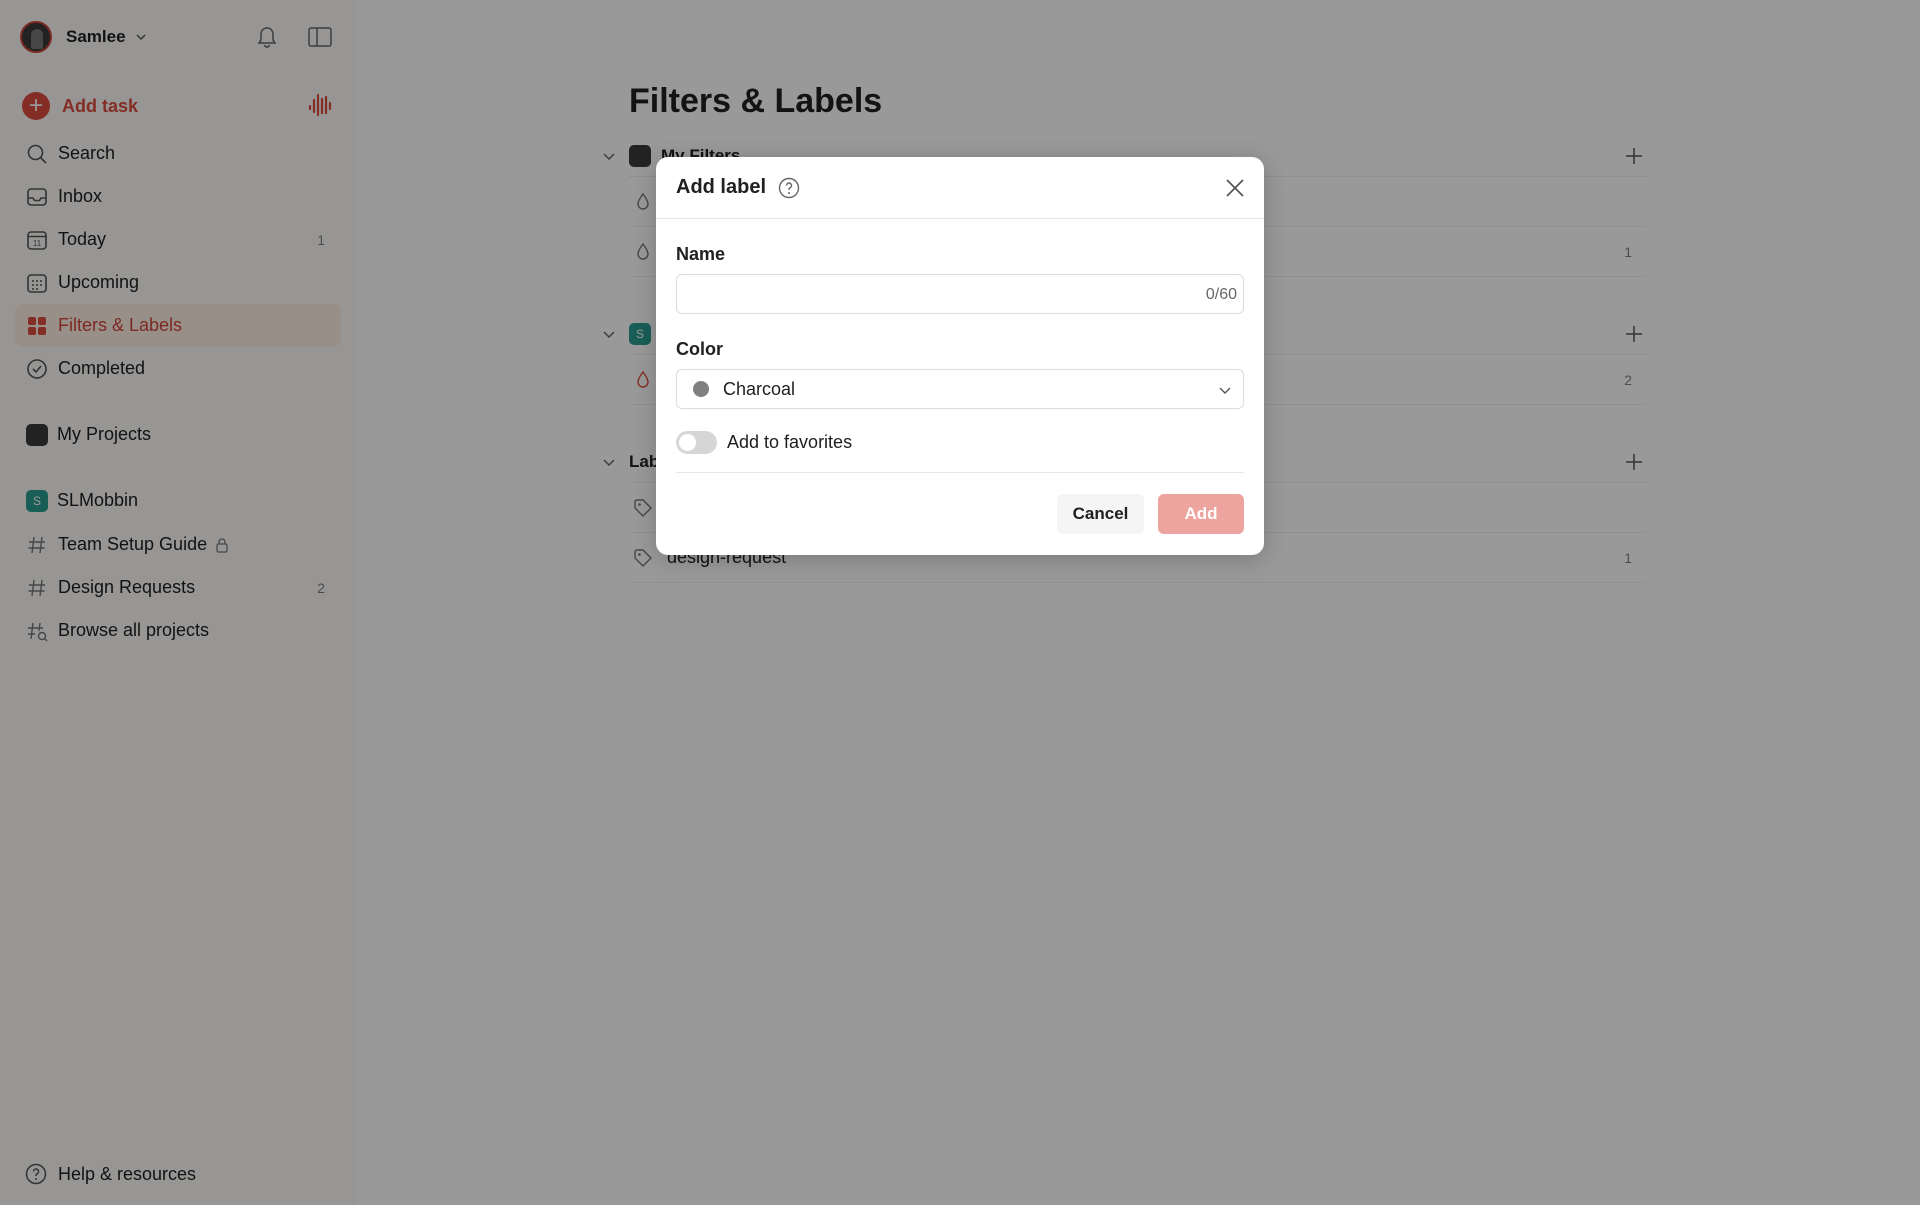 This screenshot has width=1920, height=1205. Describe the element at coordinates (1221, 294) in the screenshot. I see `char-count: 0/60` at that location.